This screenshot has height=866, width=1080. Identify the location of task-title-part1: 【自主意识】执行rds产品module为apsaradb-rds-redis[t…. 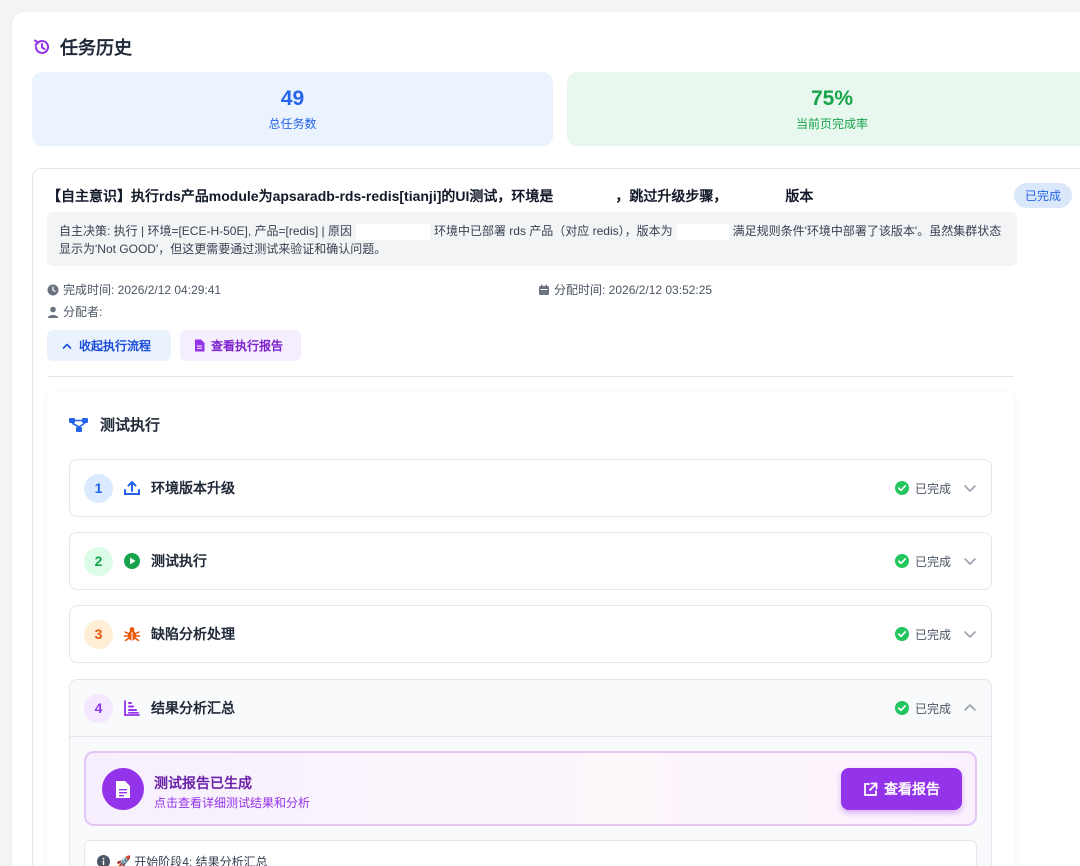
(300, 196).